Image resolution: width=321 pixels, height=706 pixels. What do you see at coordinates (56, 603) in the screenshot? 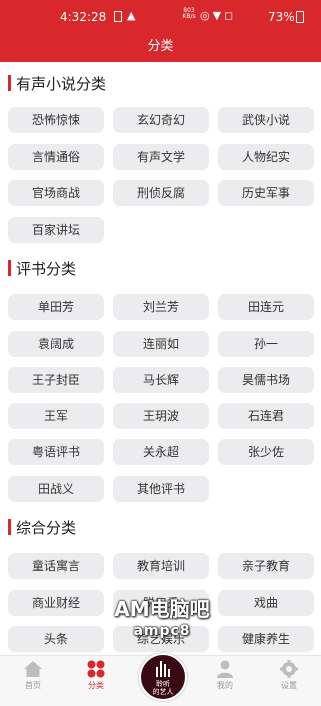
I see `category-chip: 商业财经` at bounding box center [56, 603].